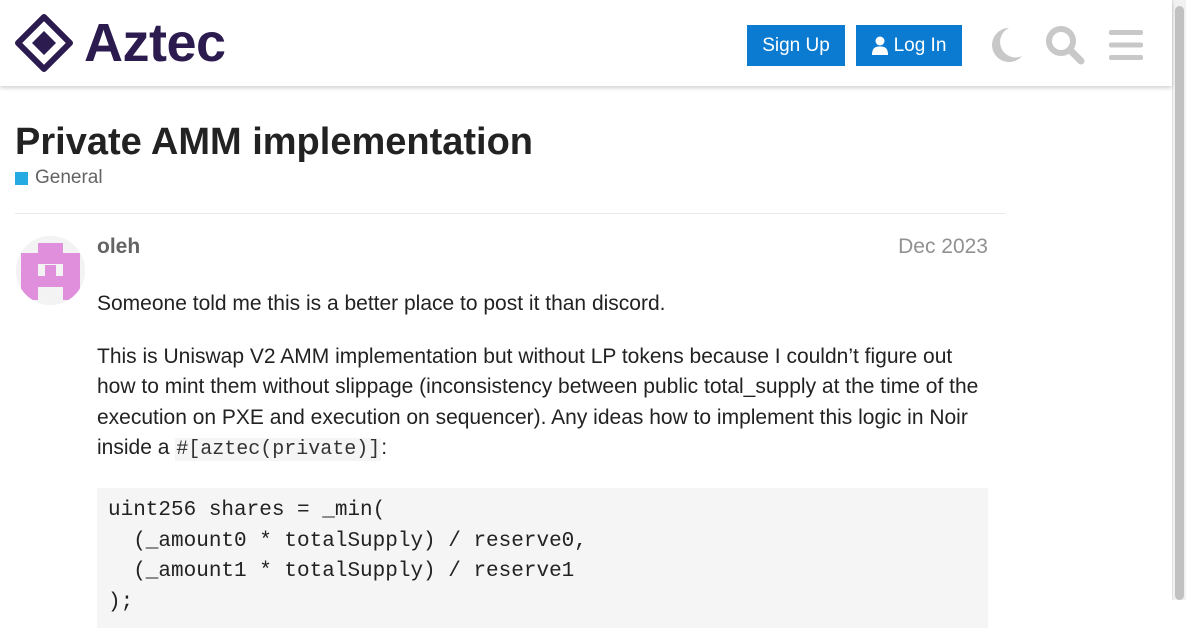 The width and height of the screenshot is (1186, 628). Describe the element at coordinates (21, 178) in the screenshot. I see `category-color-badge` at that location.